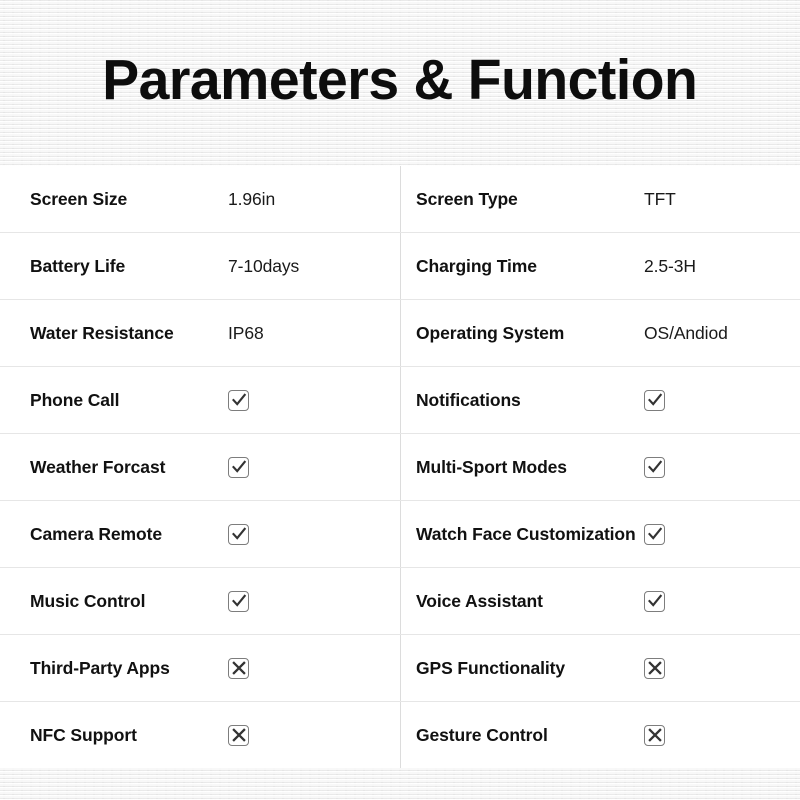 The width and height of the screenshot is (800, 800). Describe the element at coordinates (79, 198) in the screenshot. I see `spec-label: Screen Size` at that location.